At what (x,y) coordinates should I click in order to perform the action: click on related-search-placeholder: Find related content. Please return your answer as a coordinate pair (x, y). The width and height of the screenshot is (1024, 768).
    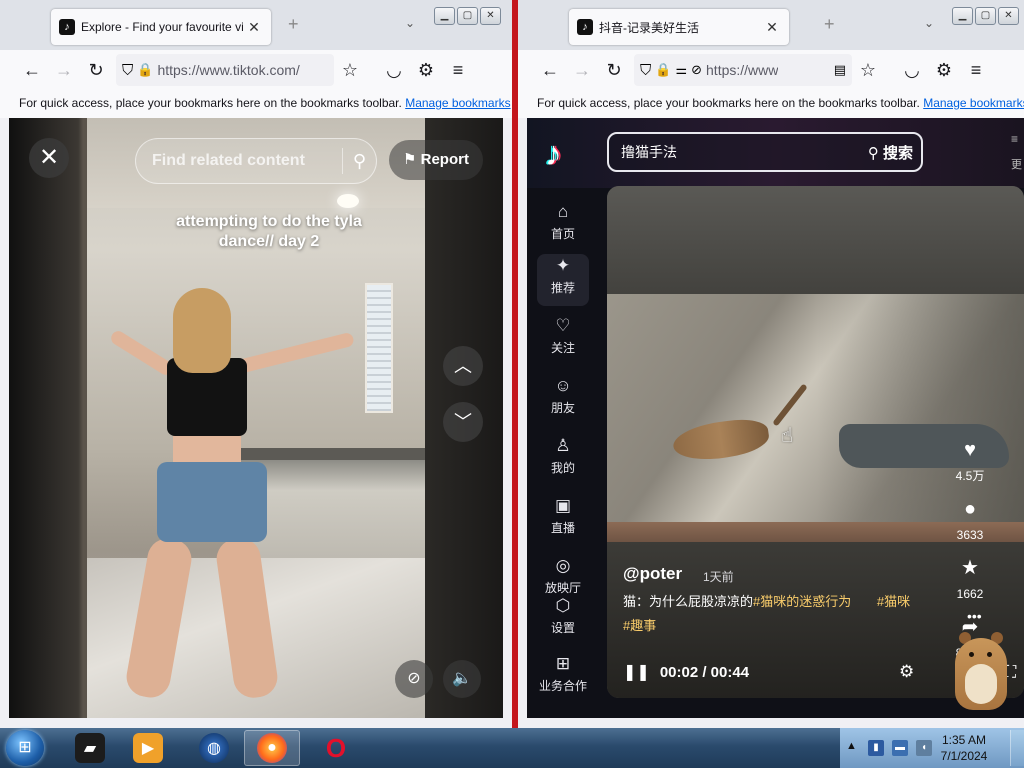
    Looking at the image, I should click on (242, 161).